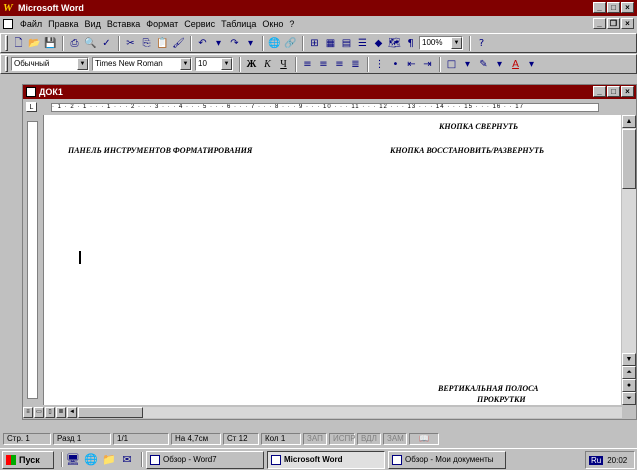 This screenshot has height=470, width=637. I want to click on taskbar-item-word7: Обзор - Word7, so click(205, 459).